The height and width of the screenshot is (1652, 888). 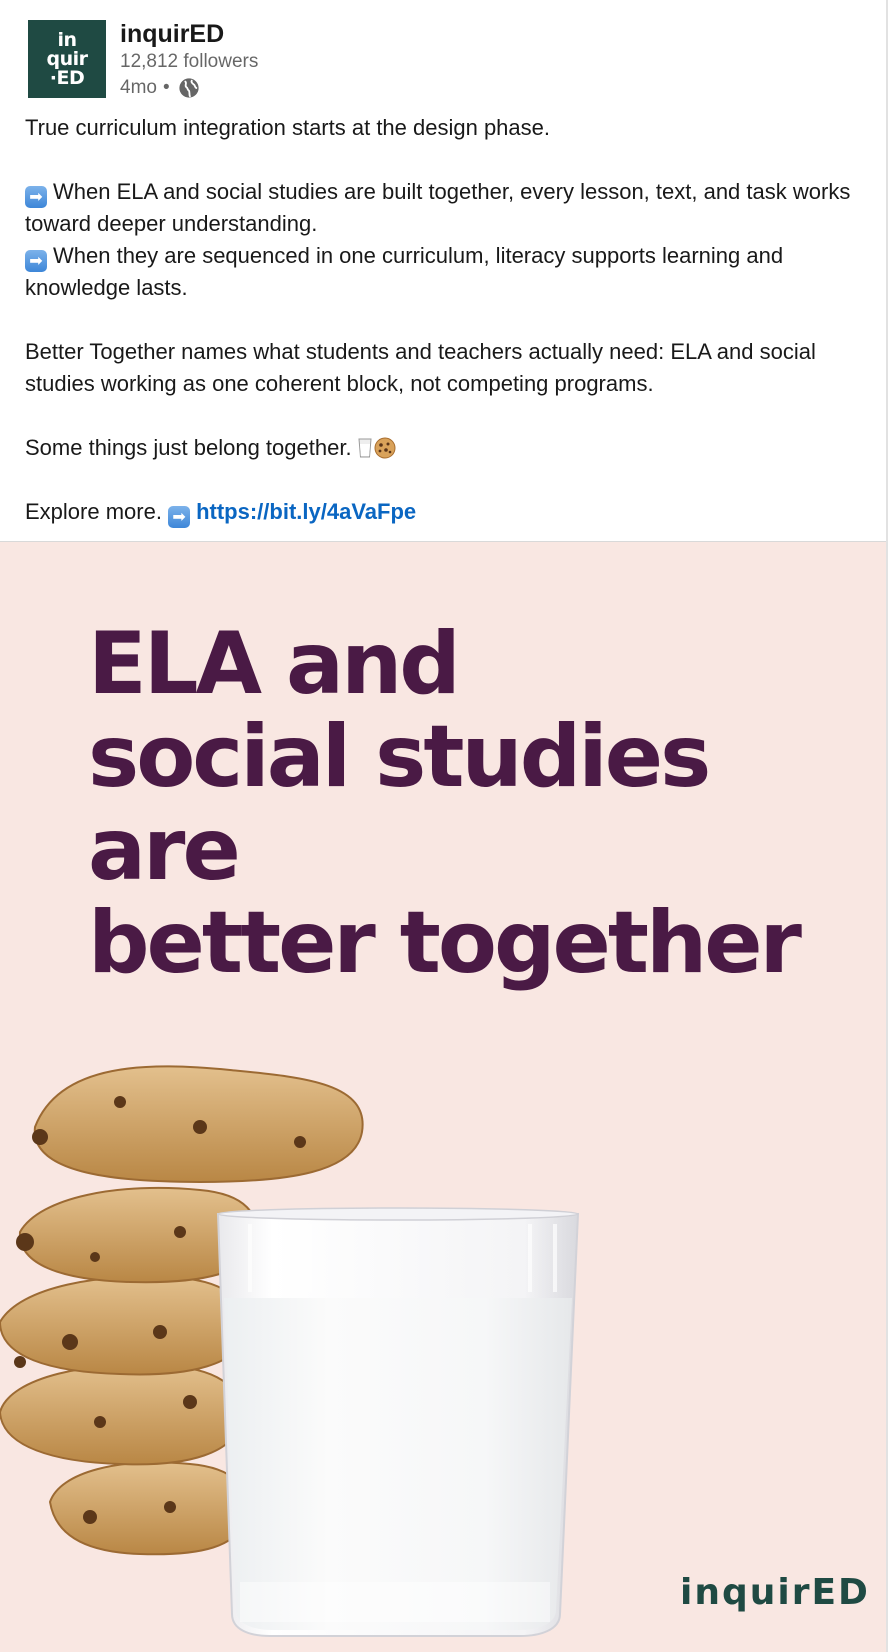 I want to click on logo-line: in, so click(x=67, y=39).